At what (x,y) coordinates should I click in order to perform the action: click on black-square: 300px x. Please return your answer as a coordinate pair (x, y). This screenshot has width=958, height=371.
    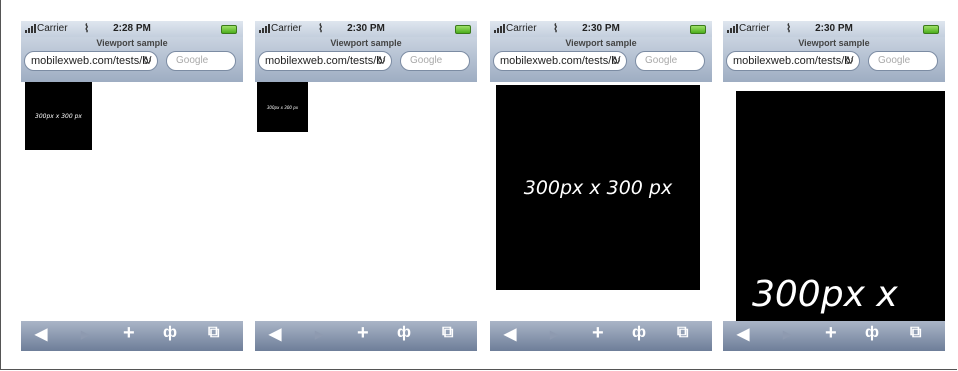
    Looking at the image, I should click on (840, 206).